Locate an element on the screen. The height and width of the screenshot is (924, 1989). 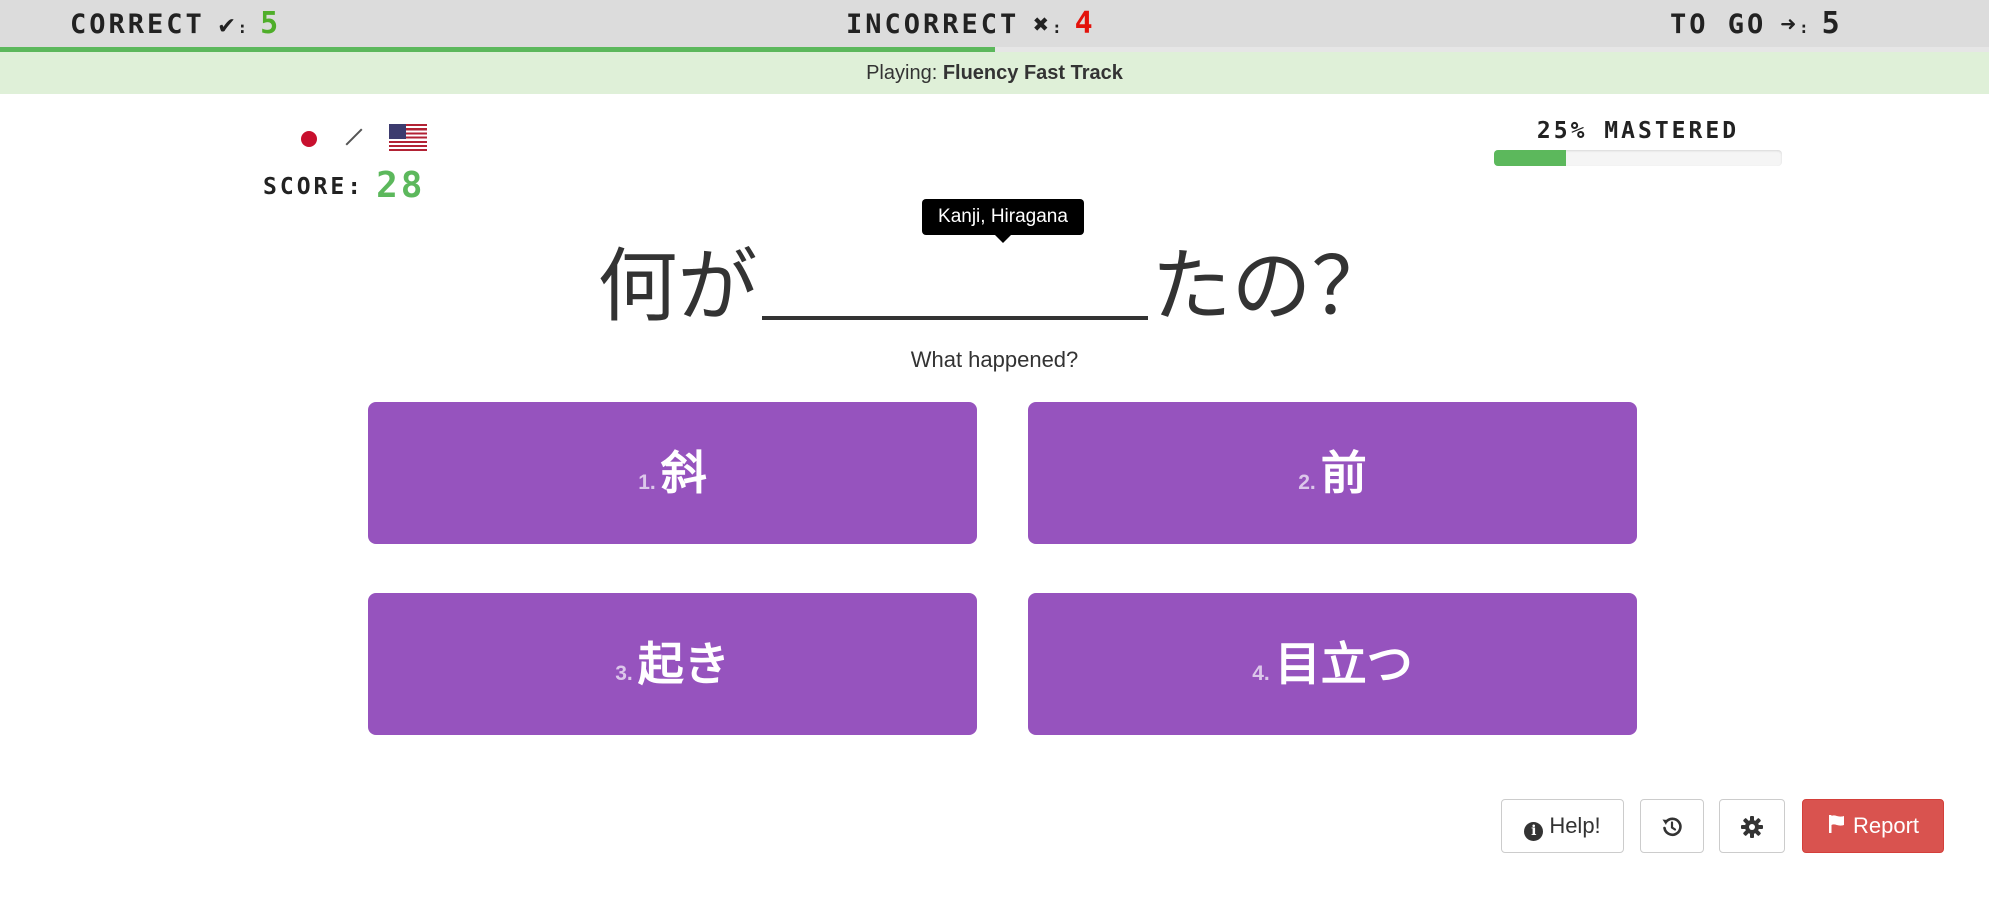
to-go-stat: TO GO ➜: 5 is located at coordinates (1756, 26).